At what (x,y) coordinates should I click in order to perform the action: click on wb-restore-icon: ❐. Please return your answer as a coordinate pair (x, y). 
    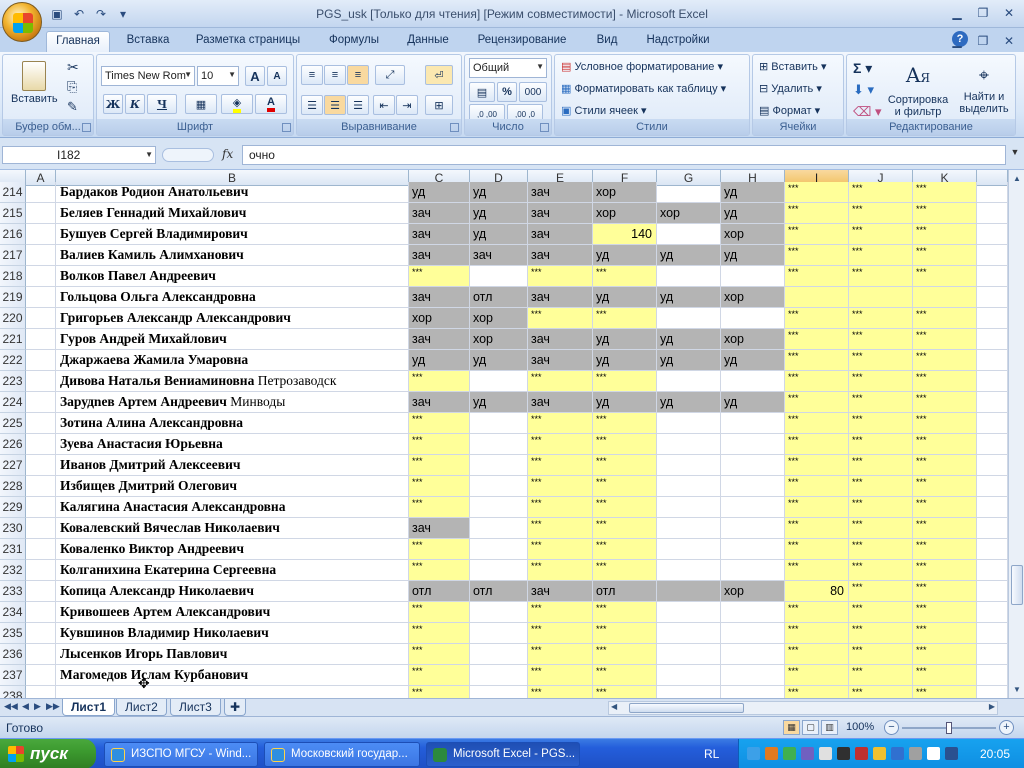
    Looking at the image, I should click on (983, 40).